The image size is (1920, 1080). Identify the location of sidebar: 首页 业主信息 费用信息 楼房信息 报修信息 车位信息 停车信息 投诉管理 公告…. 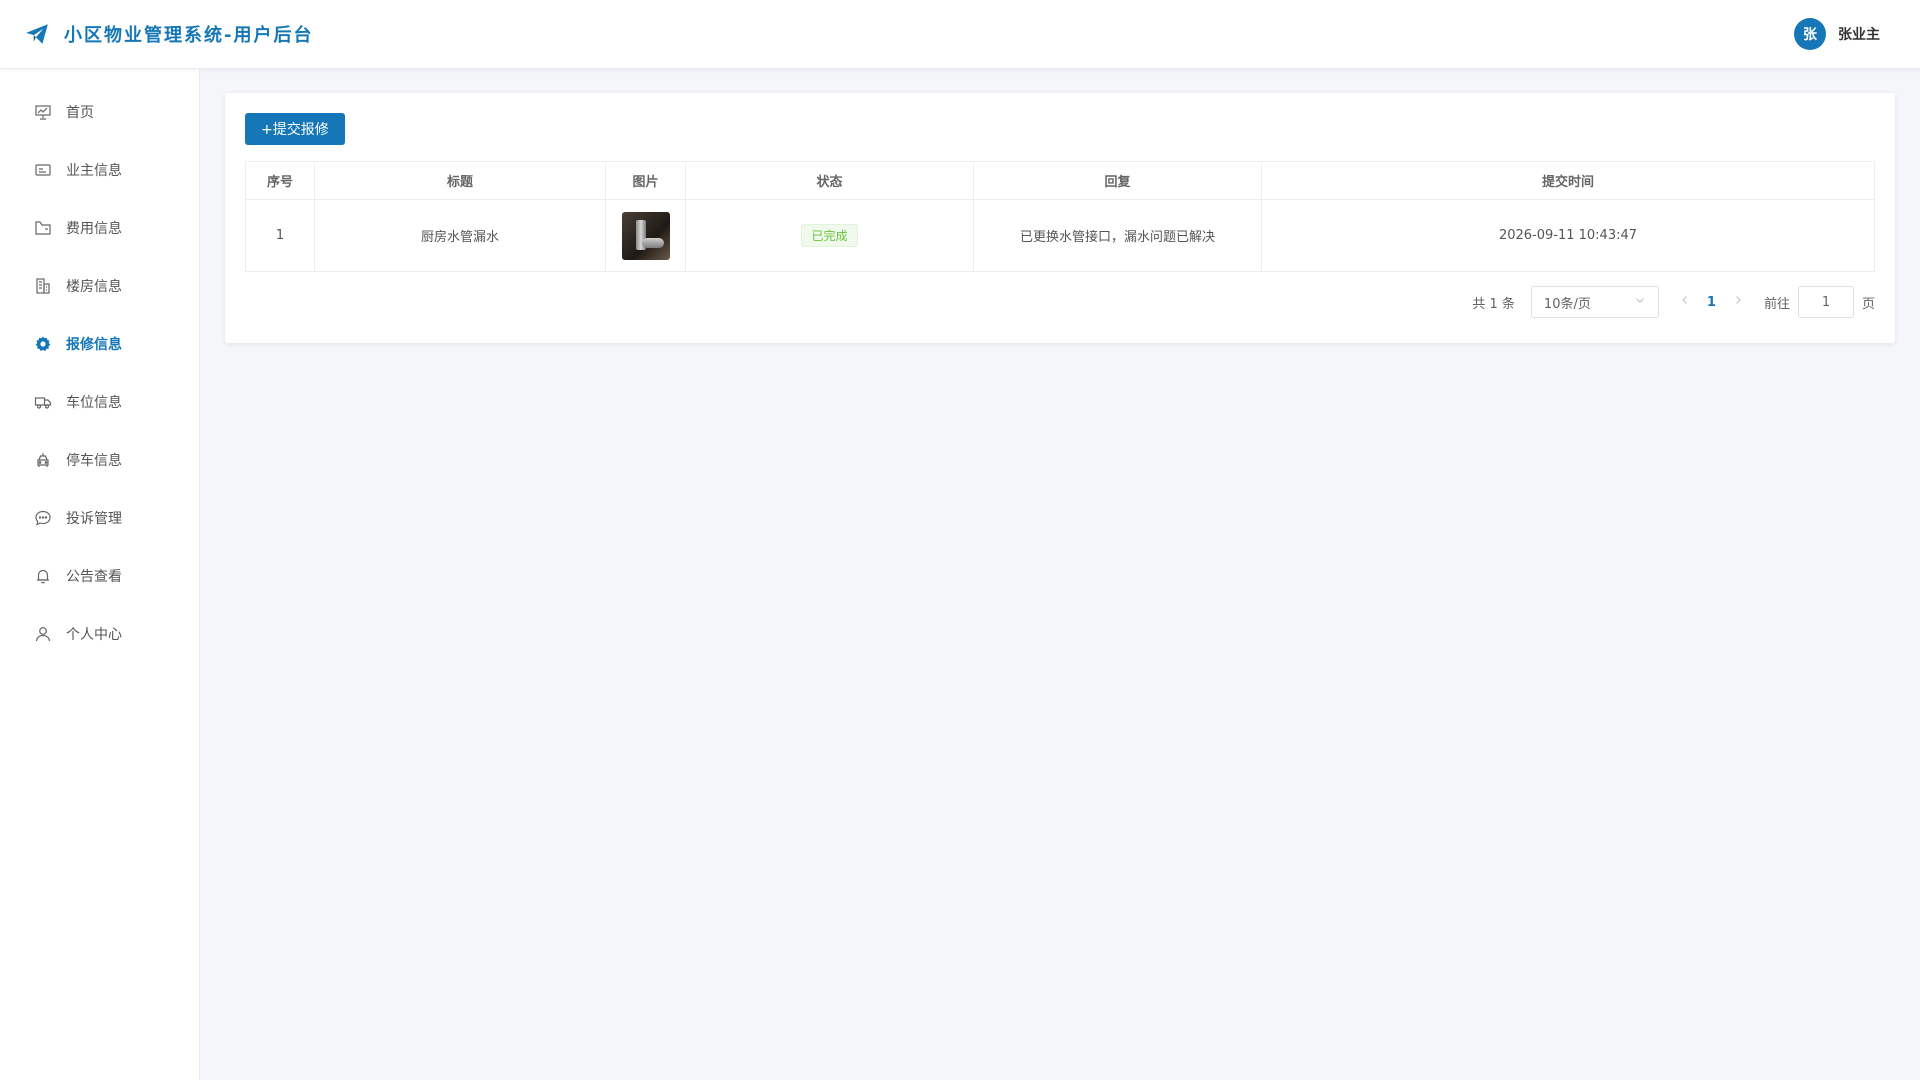
(100, 574).